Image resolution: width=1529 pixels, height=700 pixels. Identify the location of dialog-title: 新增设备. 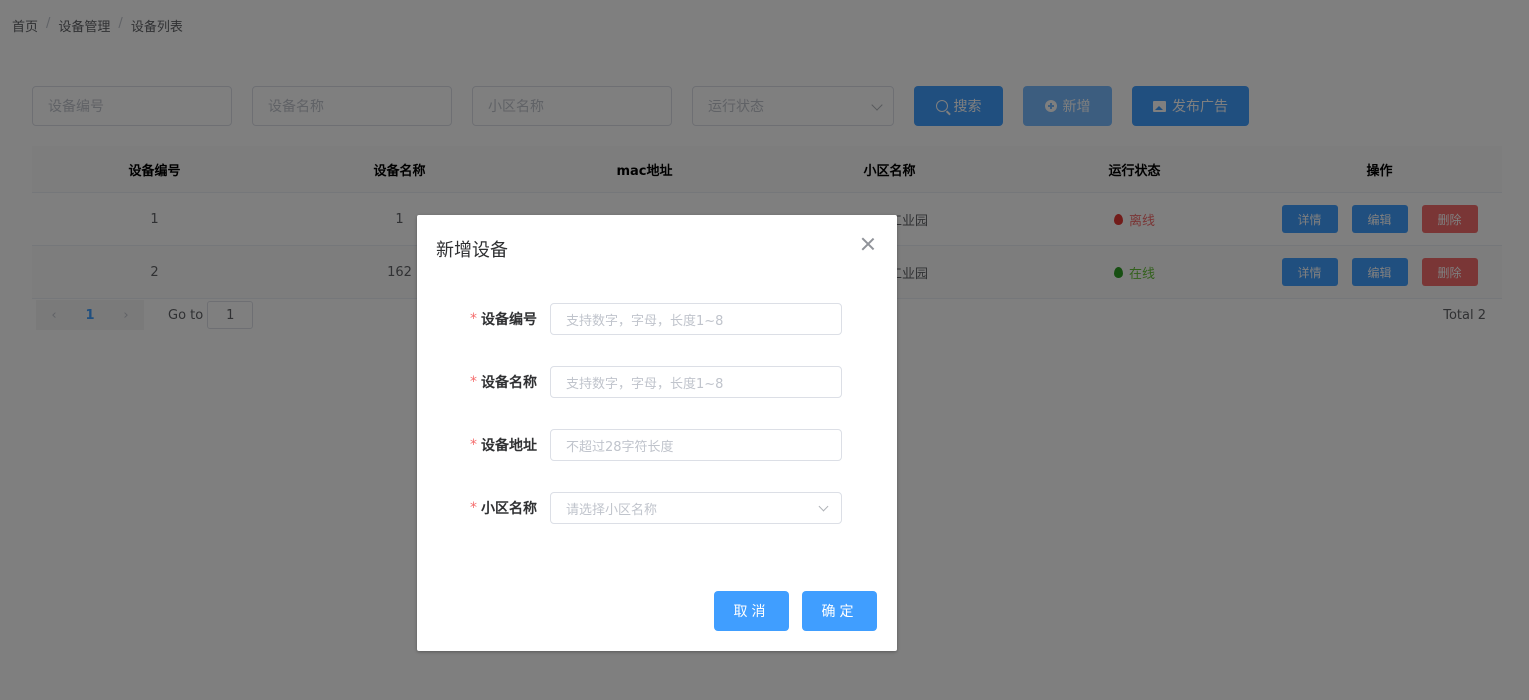
(472, 250).